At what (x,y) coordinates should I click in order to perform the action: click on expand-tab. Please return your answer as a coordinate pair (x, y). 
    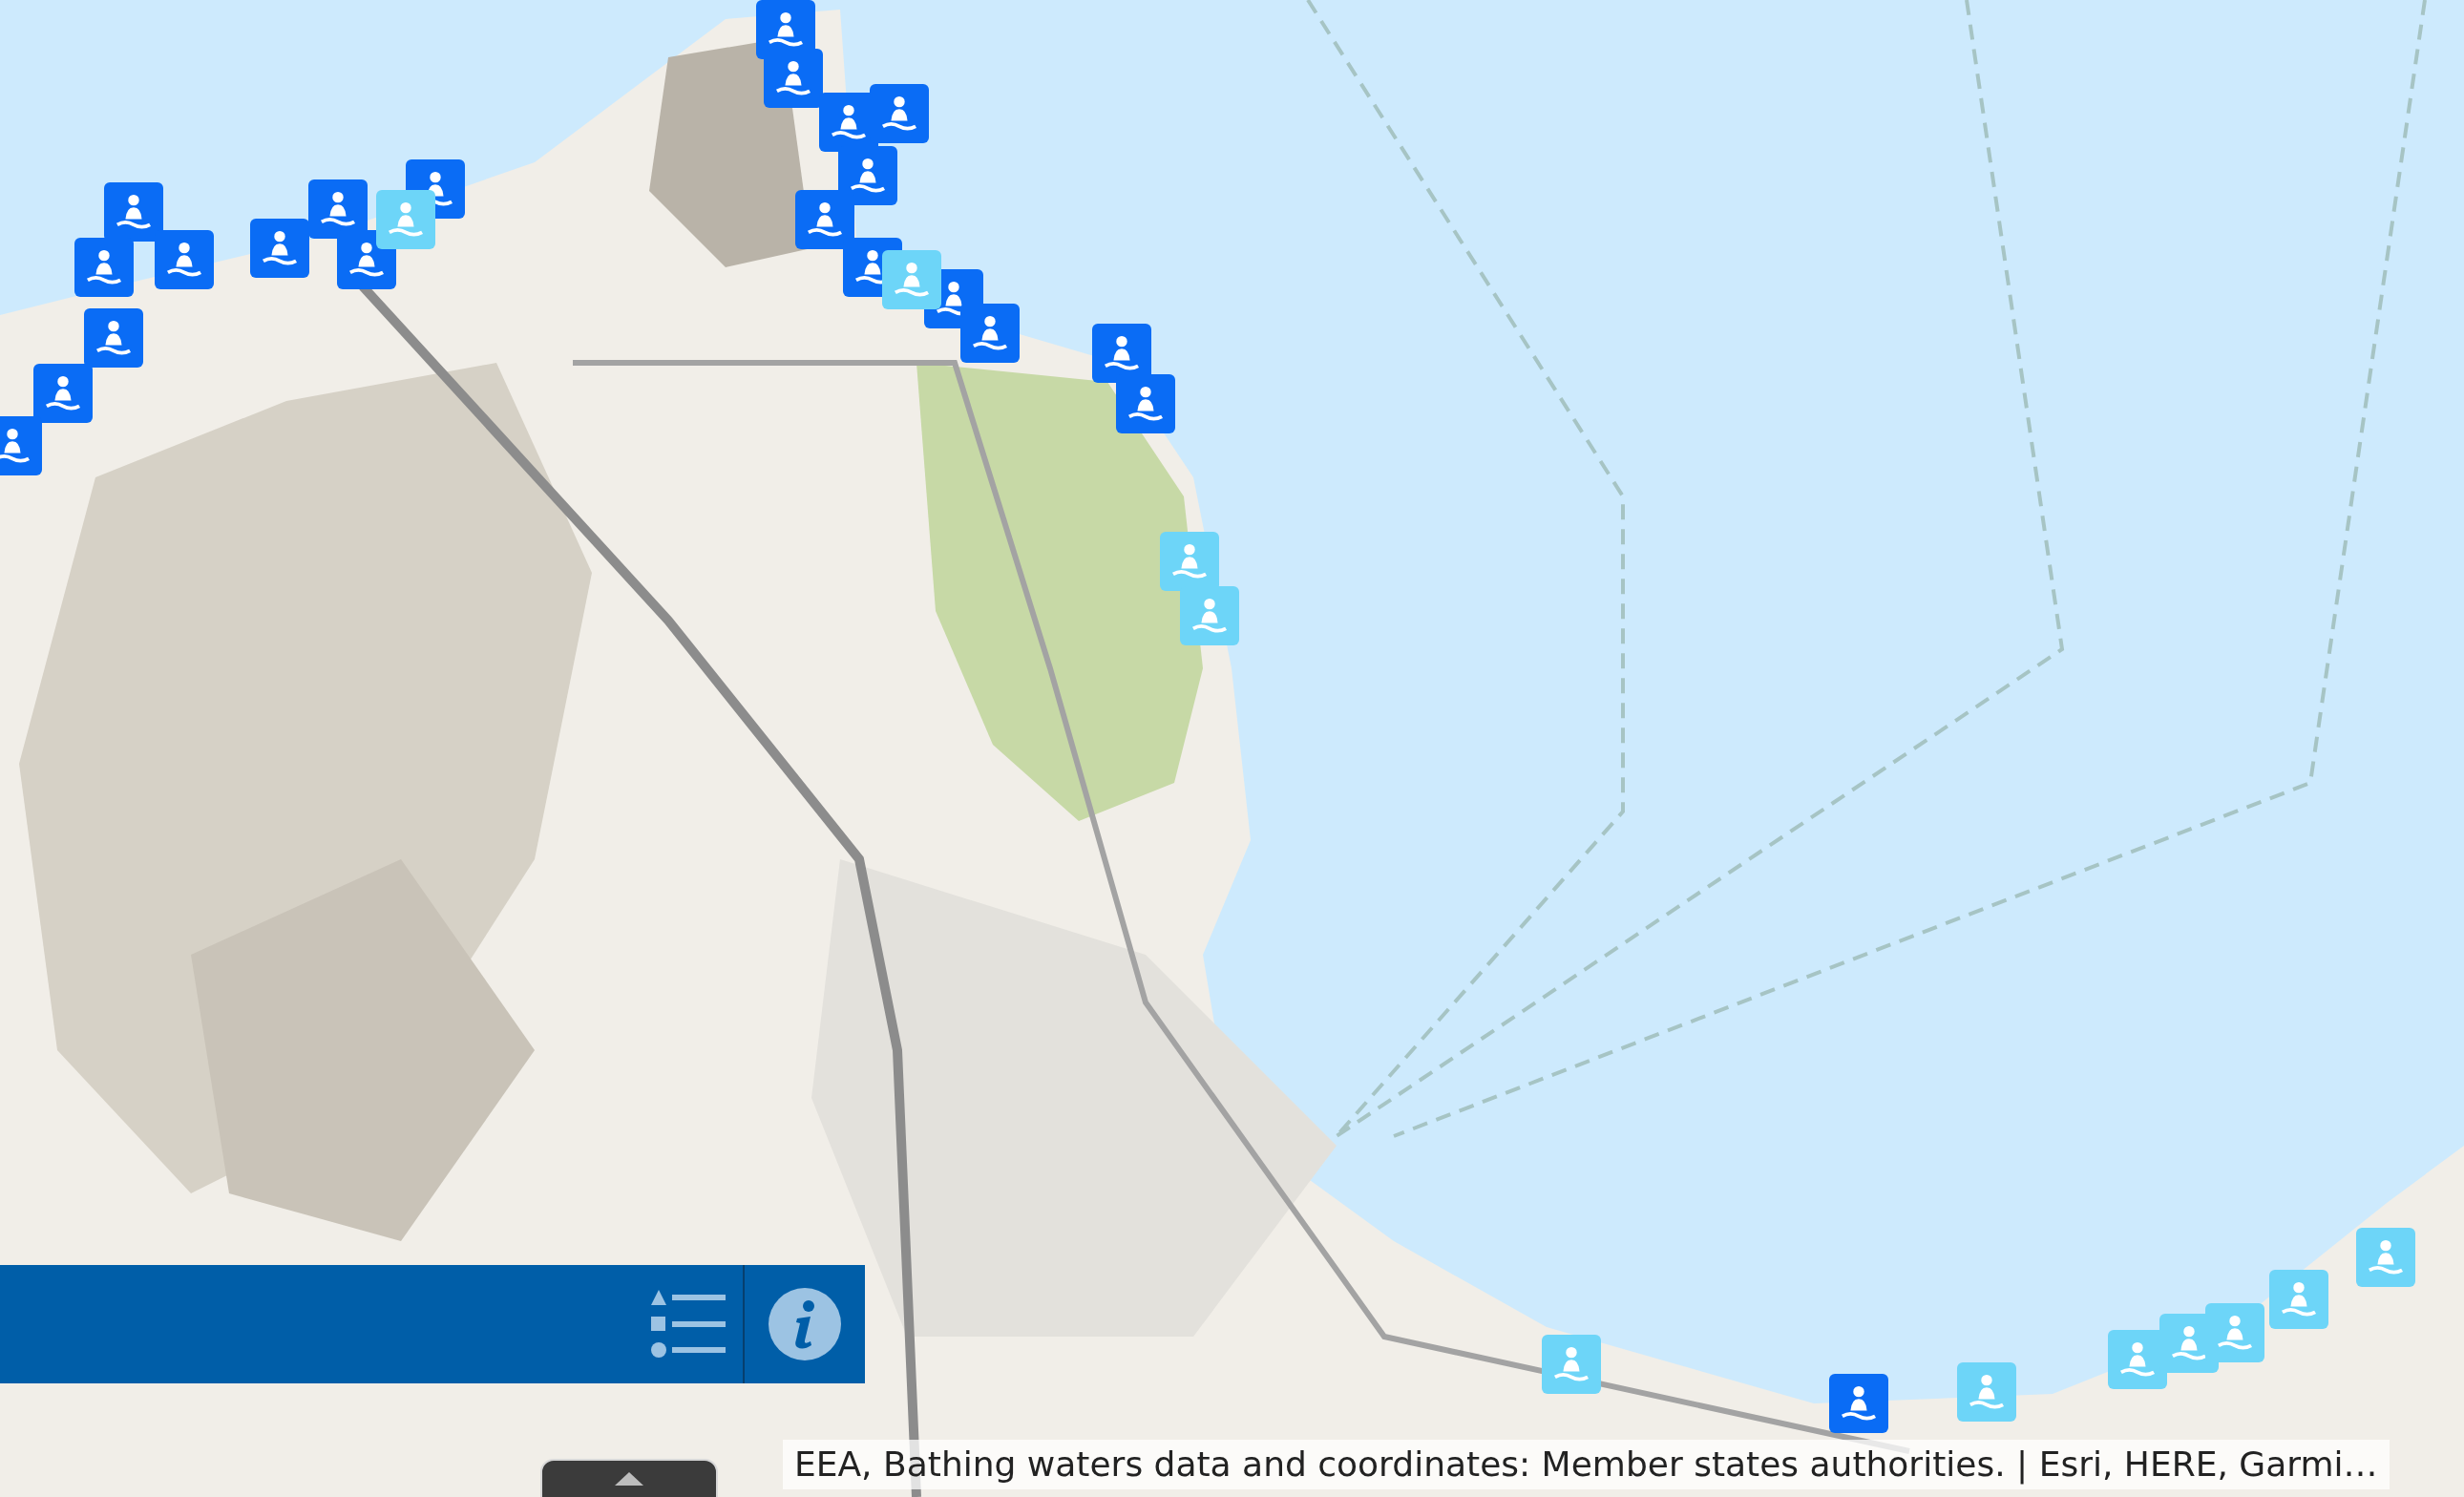
    Looking at the image, I should click on (629, 1478).